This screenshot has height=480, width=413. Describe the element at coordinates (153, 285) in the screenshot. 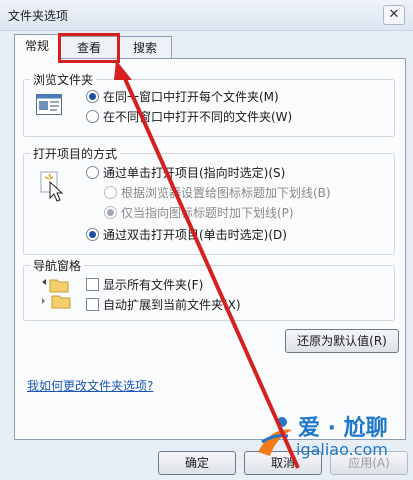

I see `show-all-folders-label: 显示所有文件夹(F)` at that location.